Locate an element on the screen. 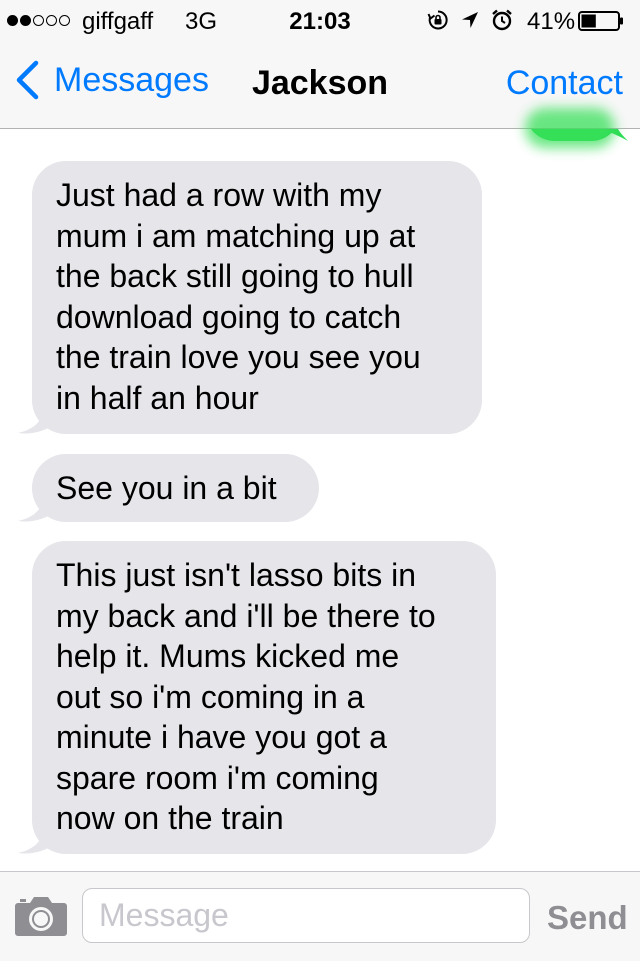 Image resolution: width=640 pixels, height=961 pixels. battery-percentage: 41% is located at coordinates (551, 21).